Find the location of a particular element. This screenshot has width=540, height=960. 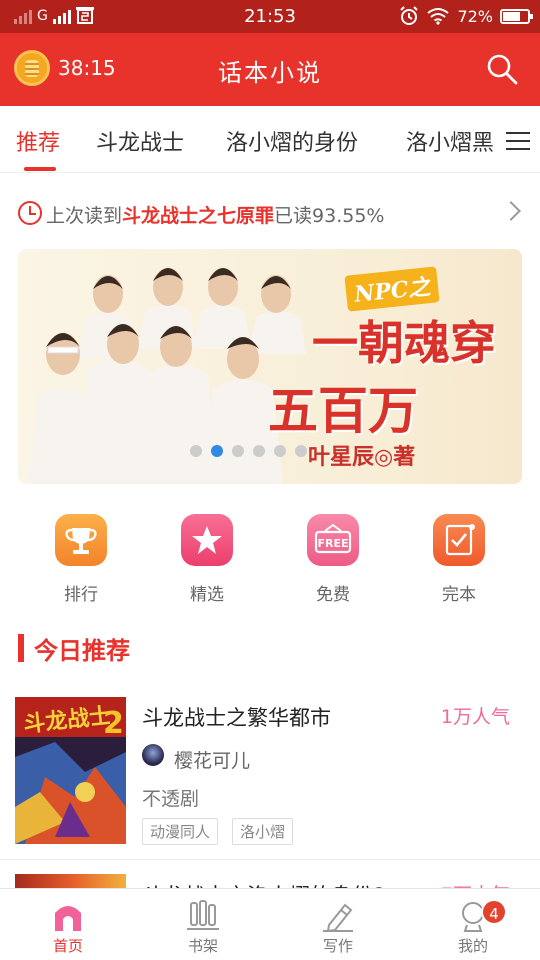

category-label: 排行 is located at coordinates (81, 595).